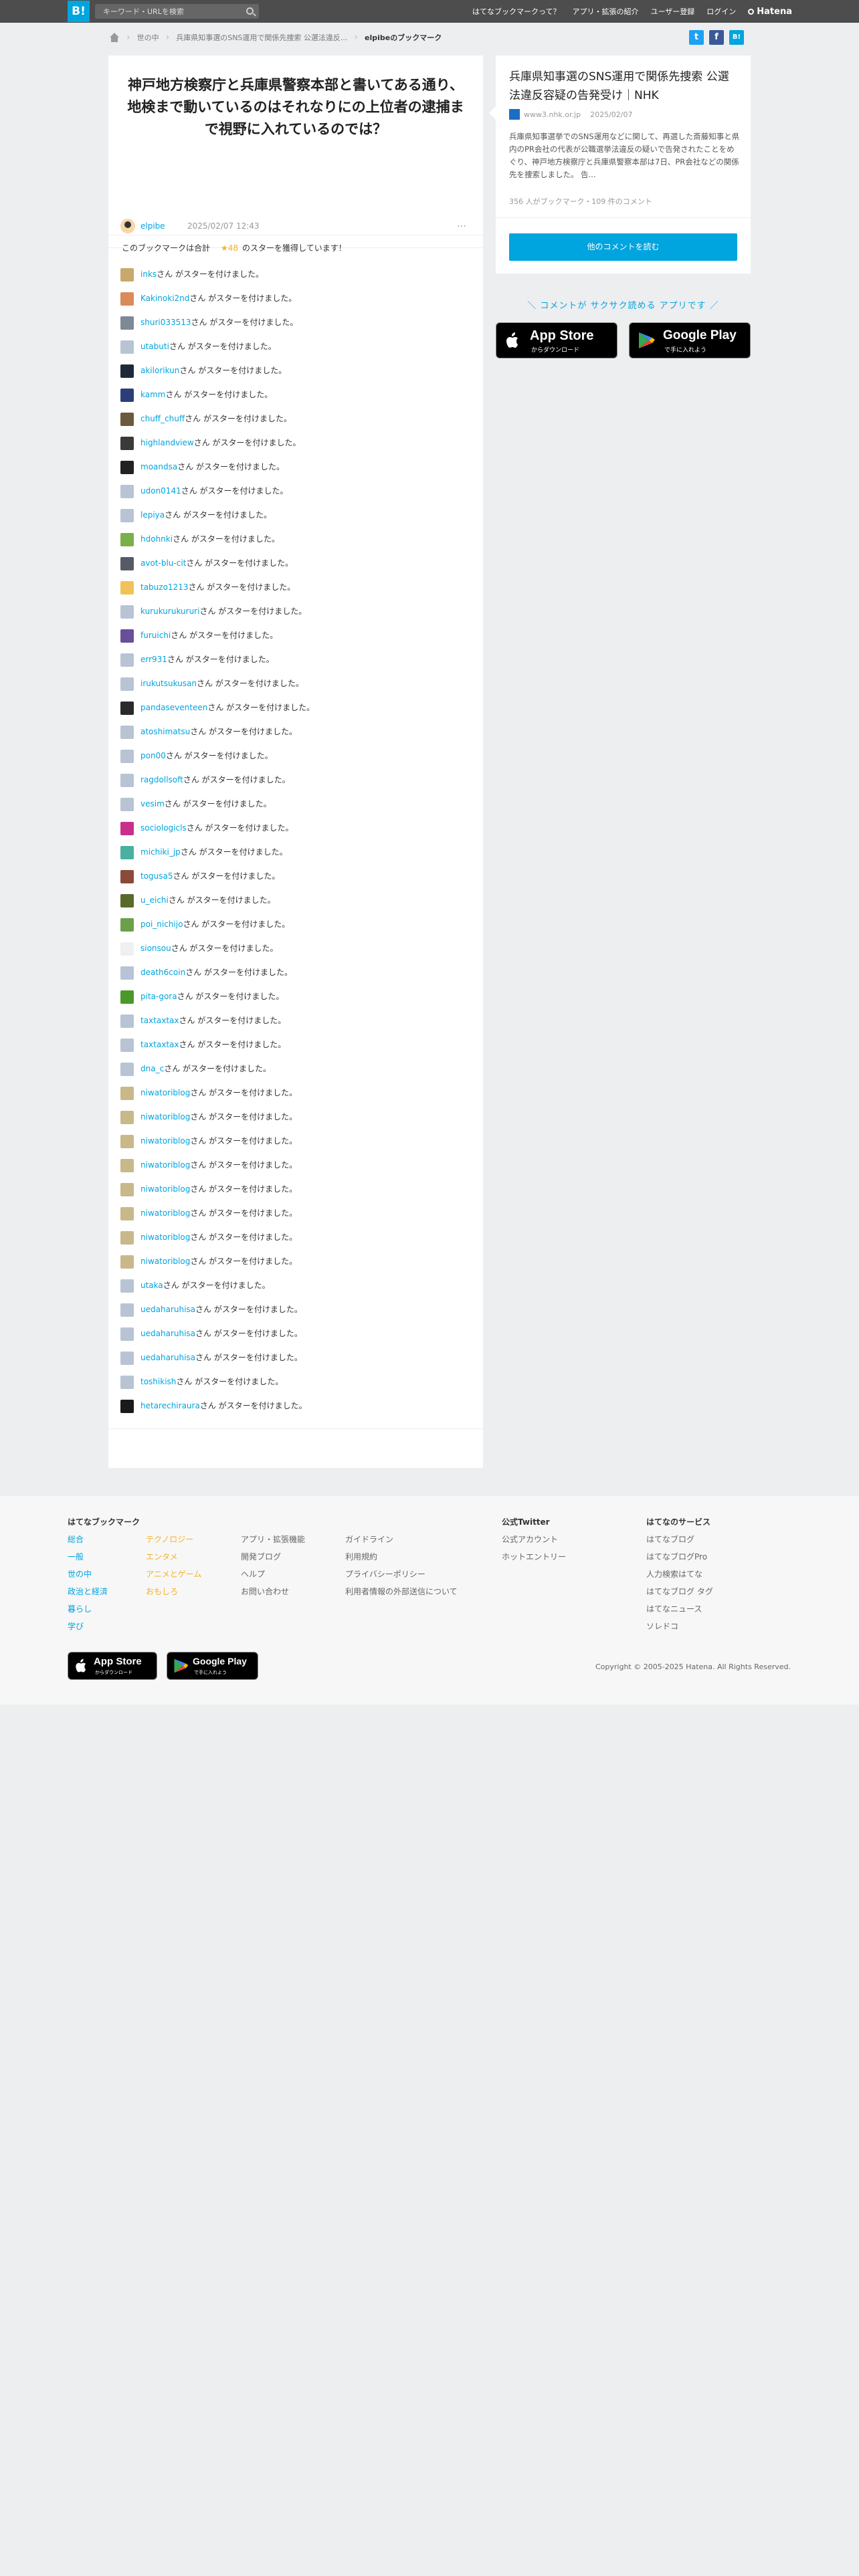 The width and height of the screenshot is (859, 2576). What do you see at coordinates (770, 12) in the screenshot?
I see `hatena-brand: Hatena` at bounding box center [770, 12].